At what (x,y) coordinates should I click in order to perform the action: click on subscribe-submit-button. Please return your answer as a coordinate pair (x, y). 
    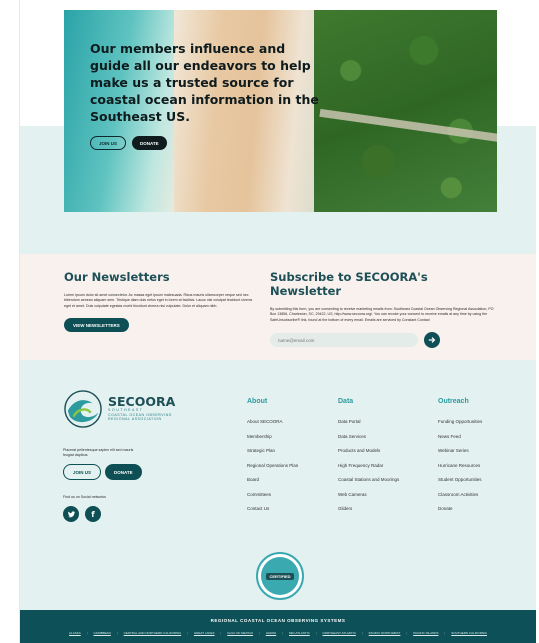
    Looking at the image, I should click on (432, 340).